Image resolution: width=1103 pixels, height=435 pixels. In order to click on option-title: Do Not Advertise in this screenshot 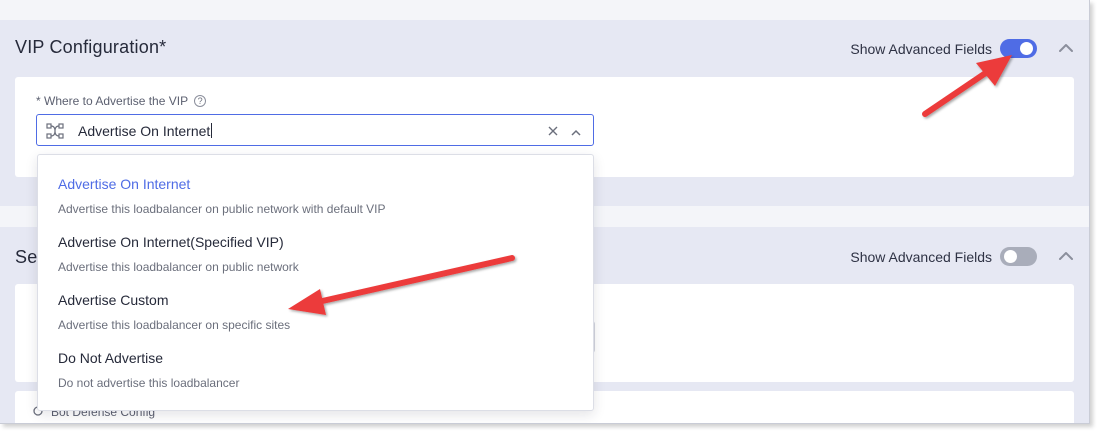, I will do `click(111, 358)`.